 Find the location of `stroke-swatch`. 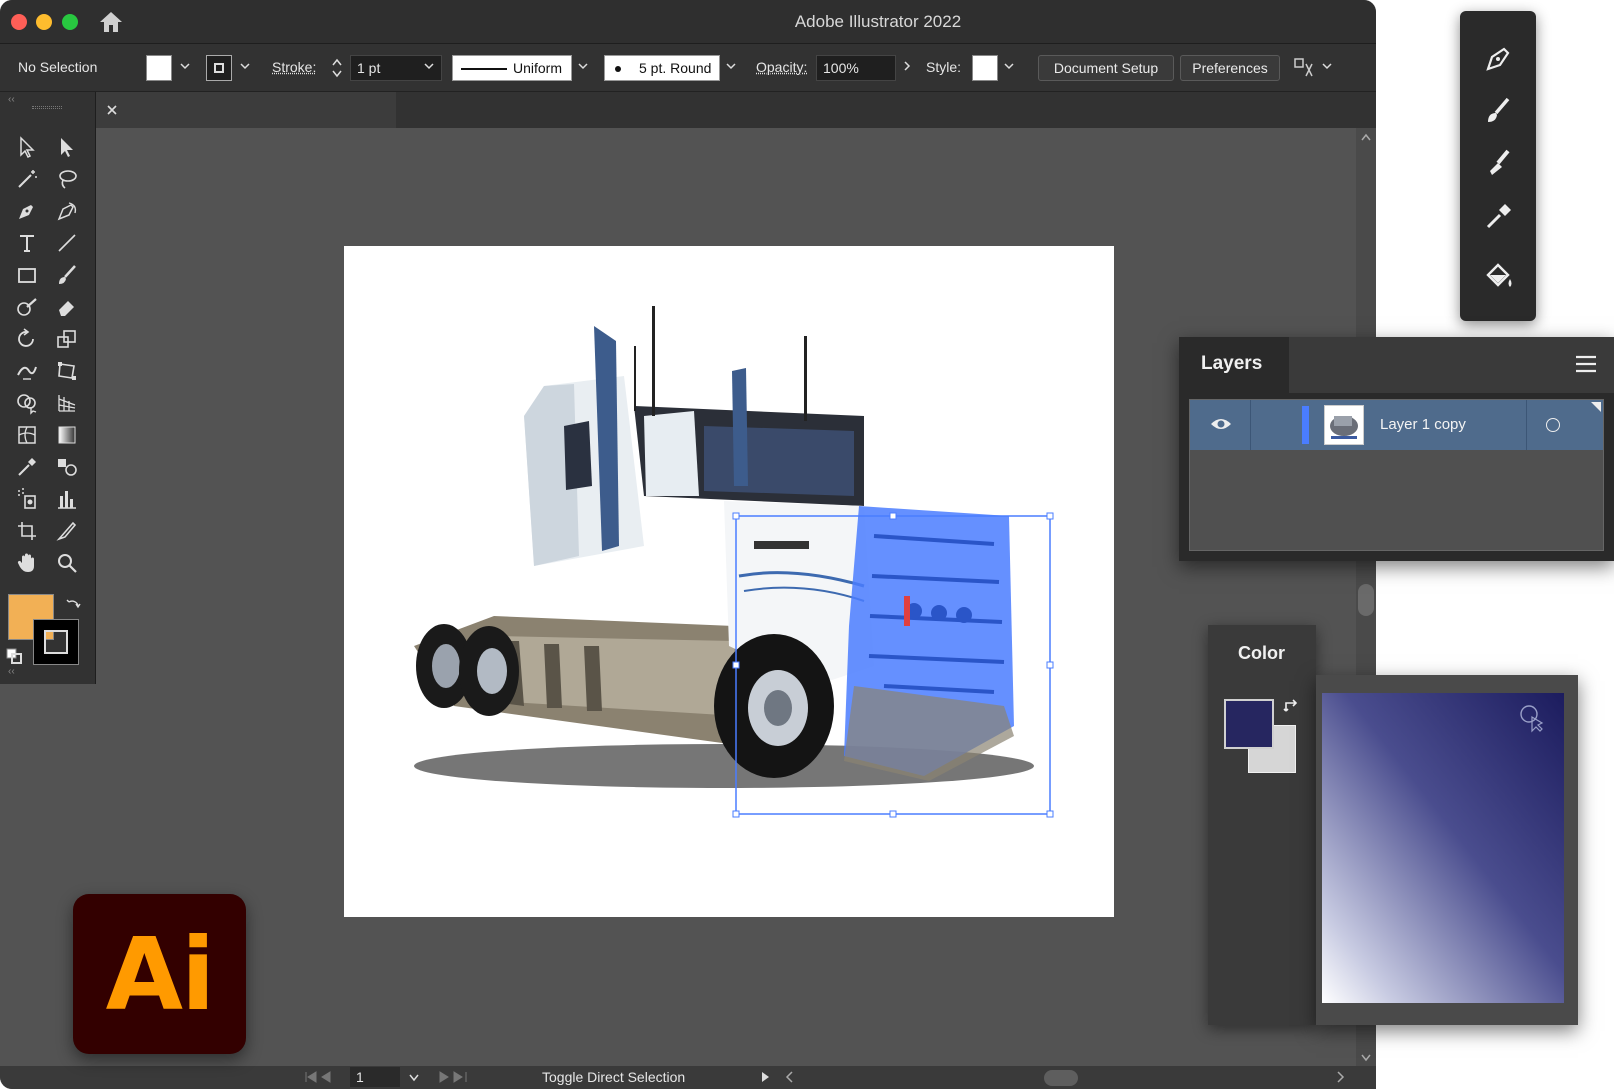

stroke-swatch is located at coordinates (219, 68).